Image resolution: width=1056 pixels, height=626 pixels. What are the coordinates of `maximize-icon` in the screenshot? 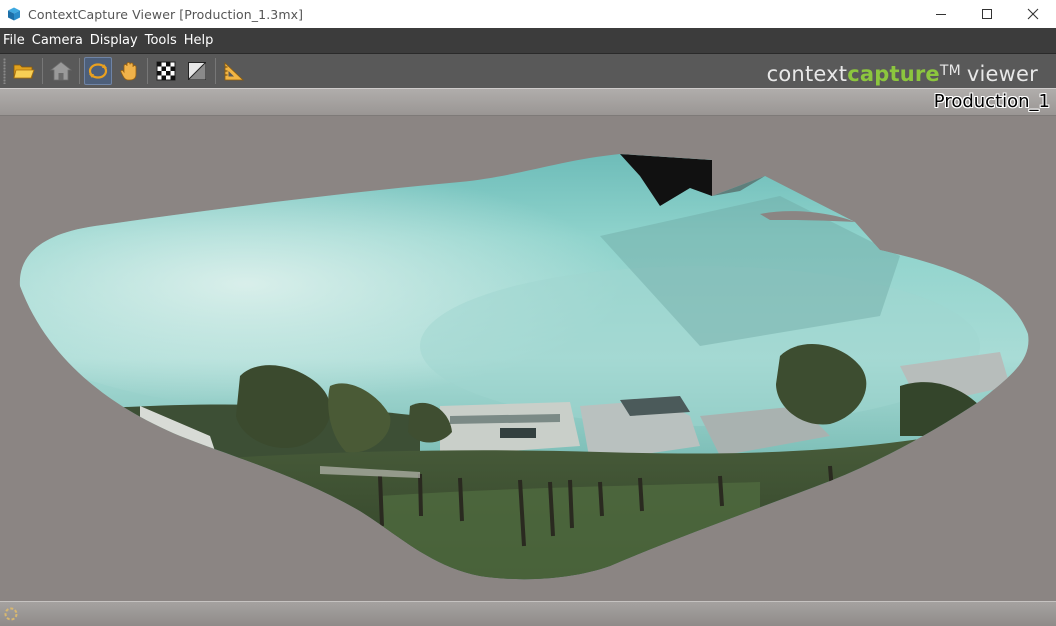 It's located at (987, 14).